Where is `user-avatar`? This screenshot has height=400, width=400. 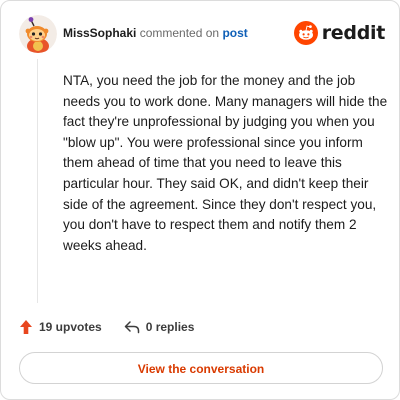
user-avatar is located at coordinates (38, 34).